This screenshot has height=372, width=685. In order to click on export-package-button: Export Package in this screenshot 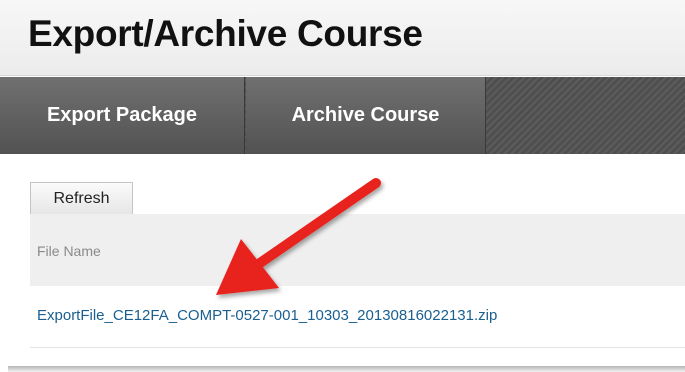, I will do `click(122, 115)`.